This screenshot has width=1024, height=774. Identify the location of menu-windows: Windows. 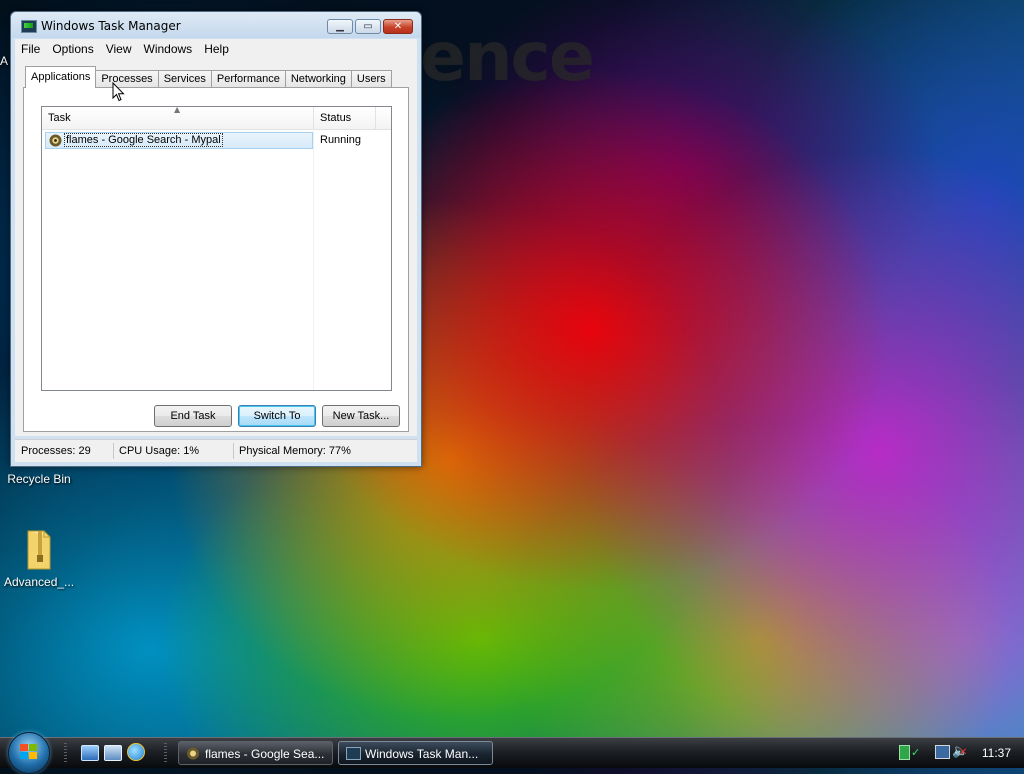
(168, 49).